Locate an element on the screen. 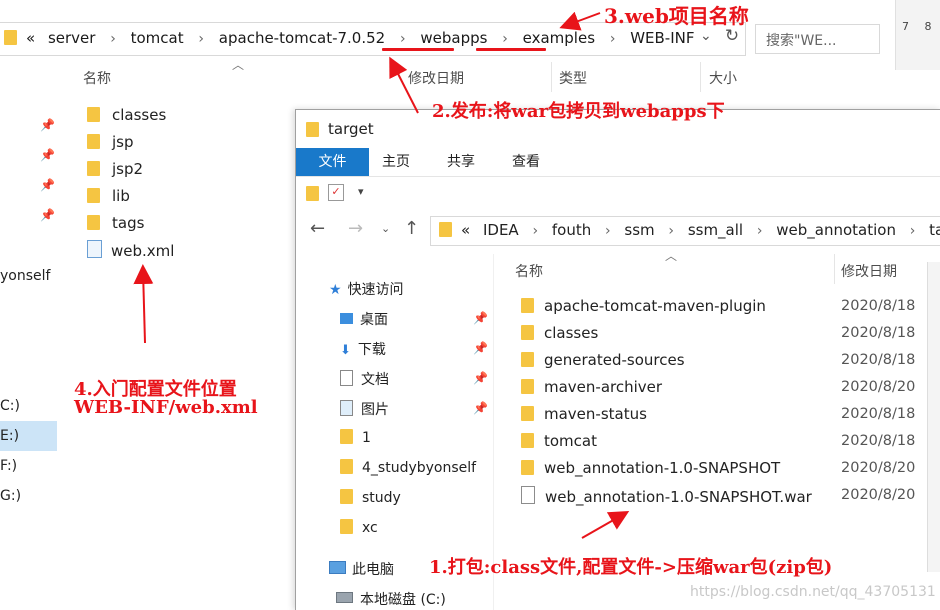  watermark: https://blog.csdn.net/qq_43705131 is located at coordinates (813, 592).